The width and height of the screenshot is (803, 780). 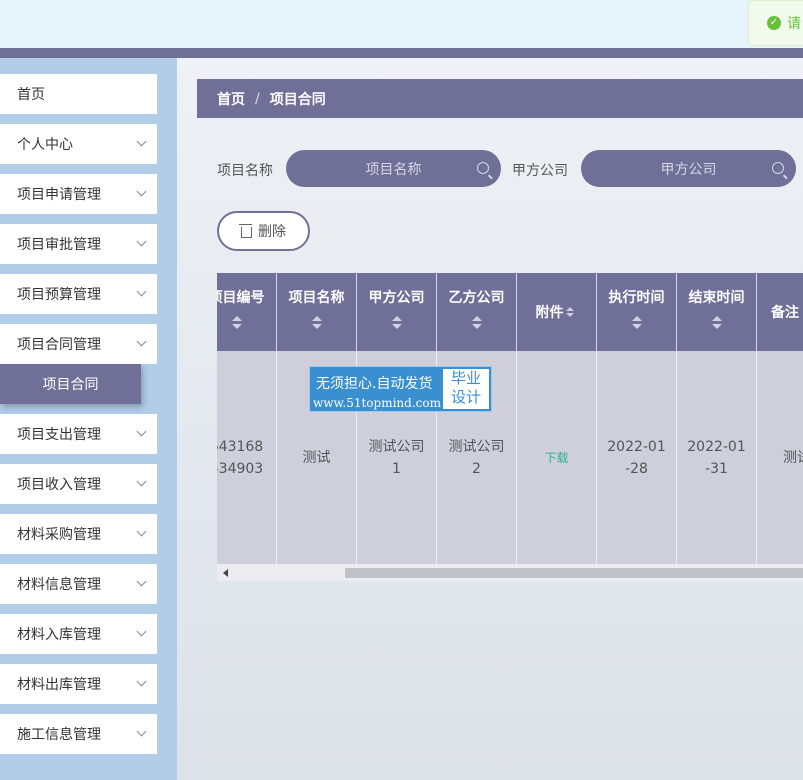 I want to click on sidebar-item-label: 项目审批管理, so click(x=59, y=245).